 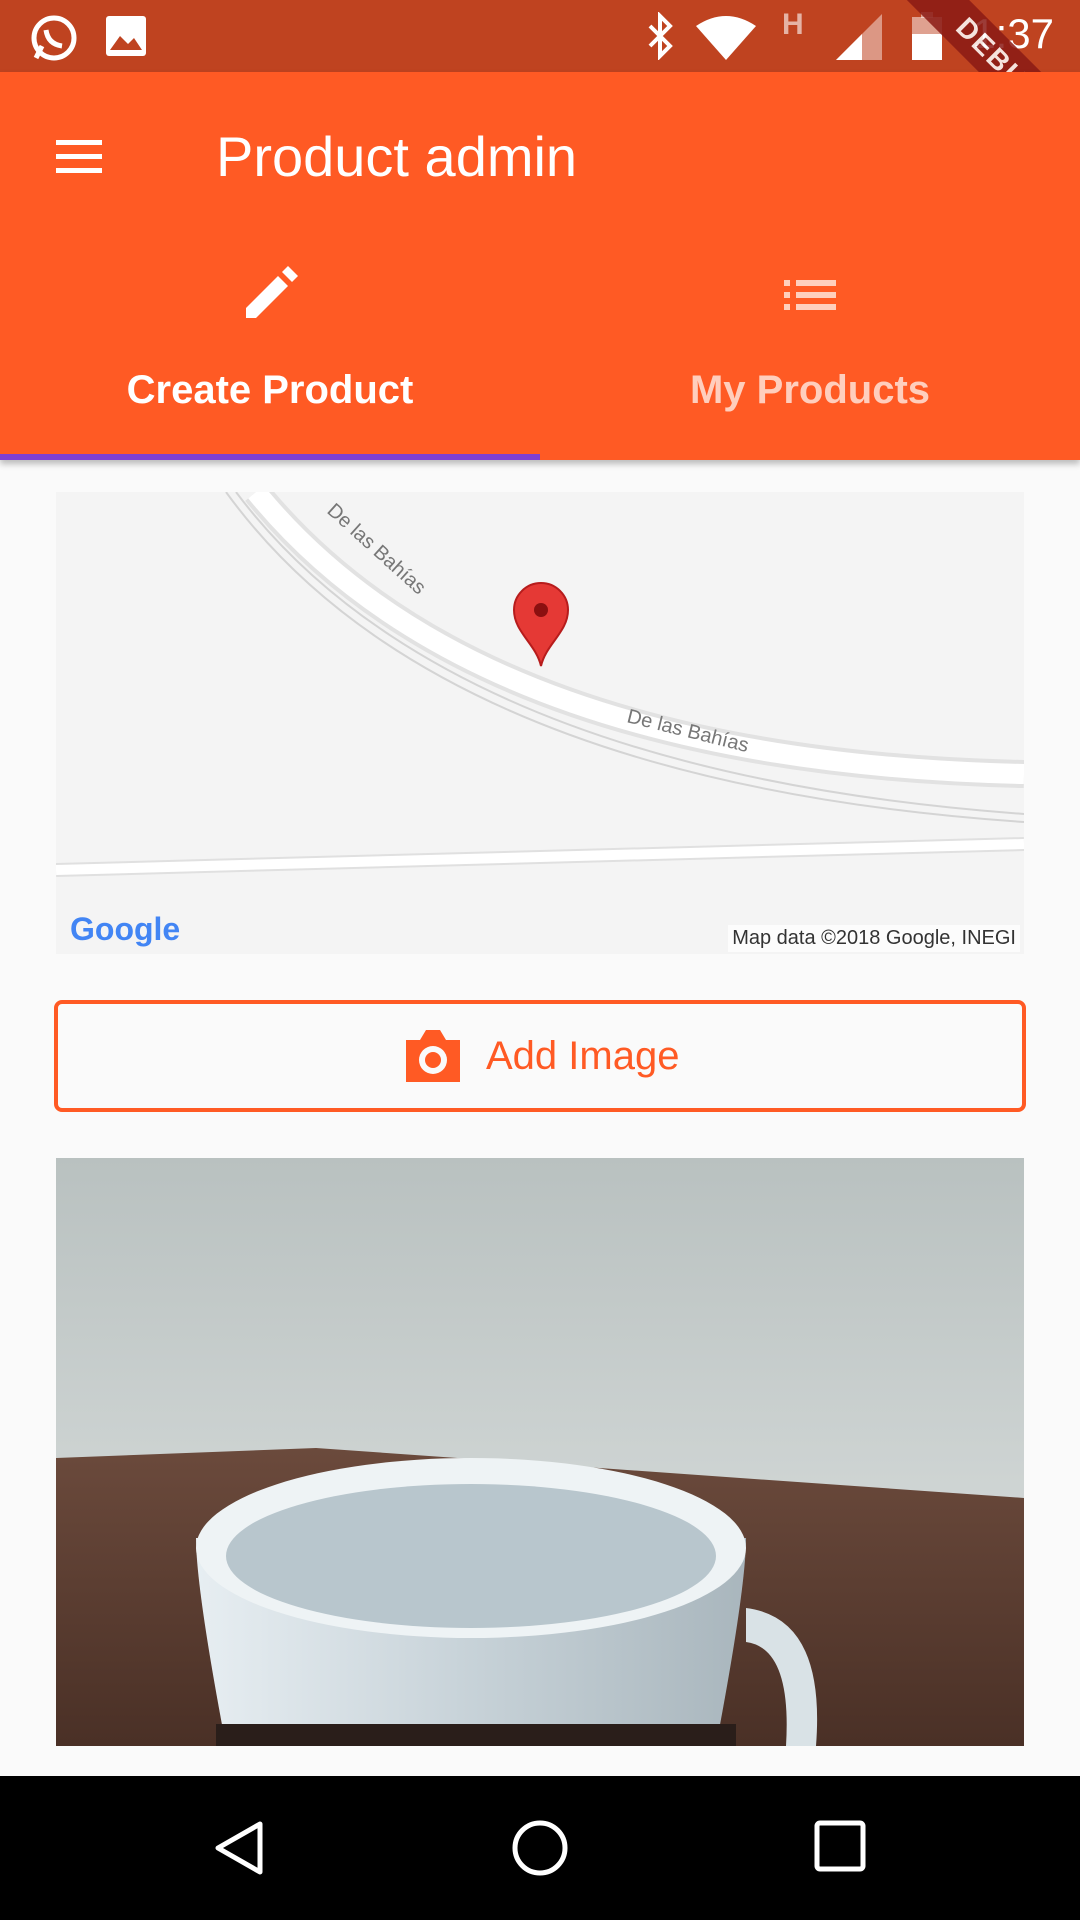 What do you see at coordinates (810, 295) in the screenshot?
I see `list-icon` at bounding box center [810, 295].